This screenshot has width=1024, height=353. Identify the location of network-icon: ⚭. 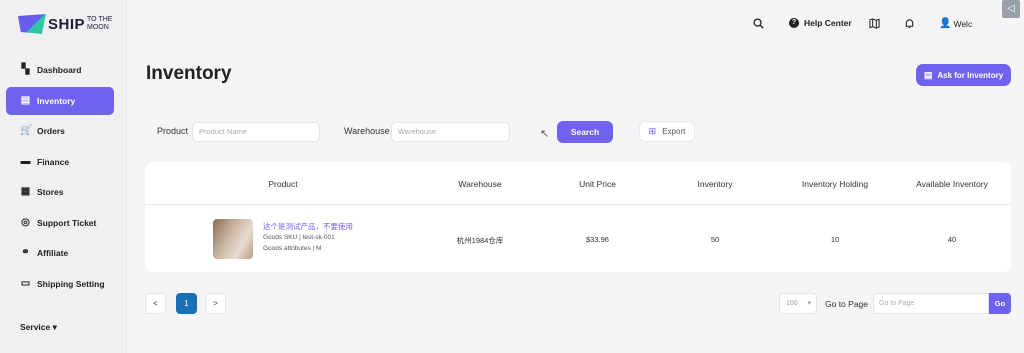
(25, 252).